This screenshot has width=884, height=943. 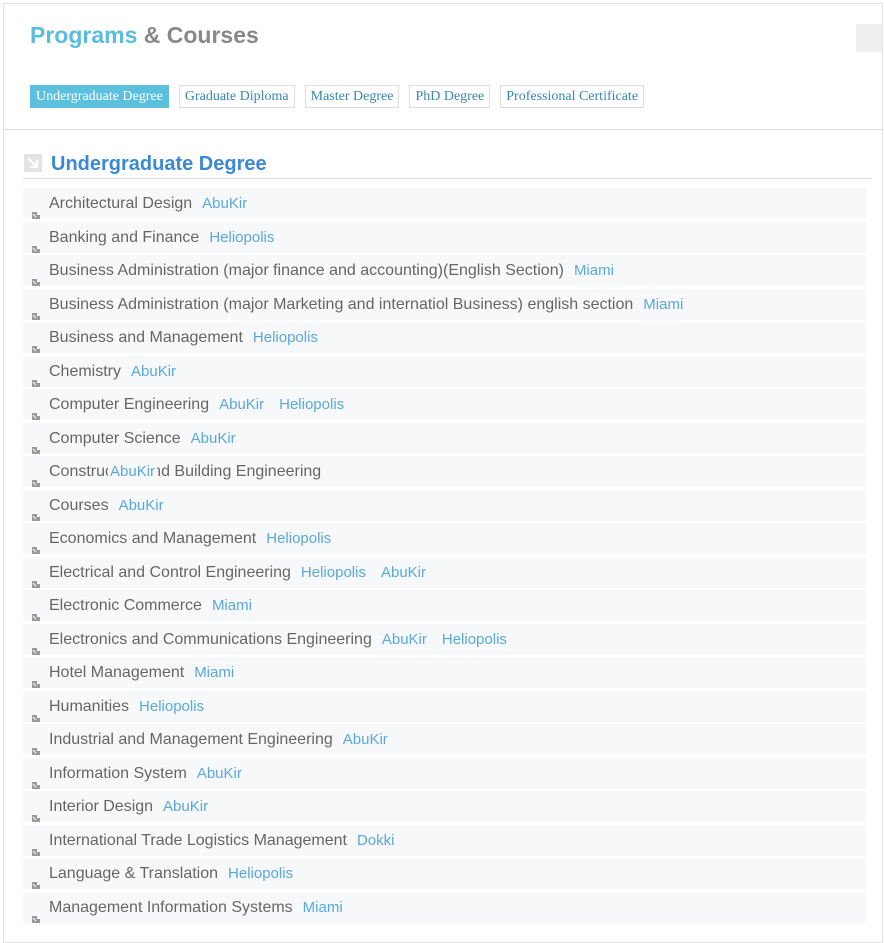 I want to click on page-title-accent: Programs, so click(x=84, y=35).